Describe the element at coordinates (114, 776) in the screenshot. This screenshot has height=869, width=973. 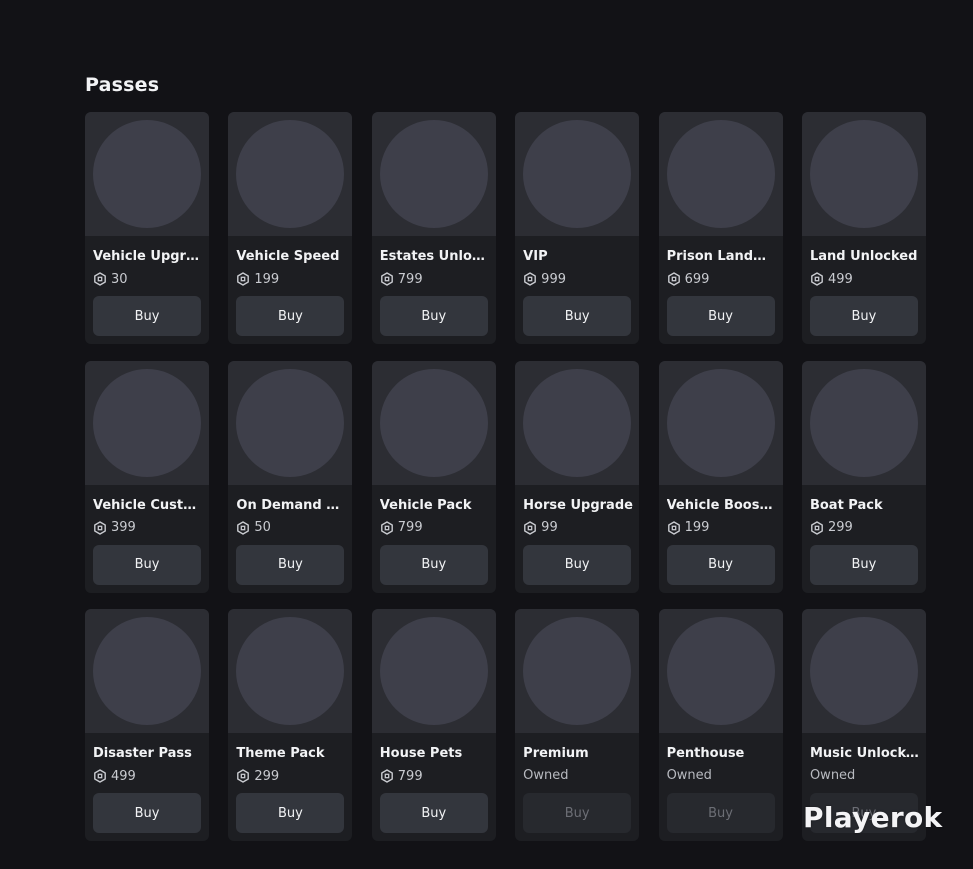
I see `price-row: 499` at that location.